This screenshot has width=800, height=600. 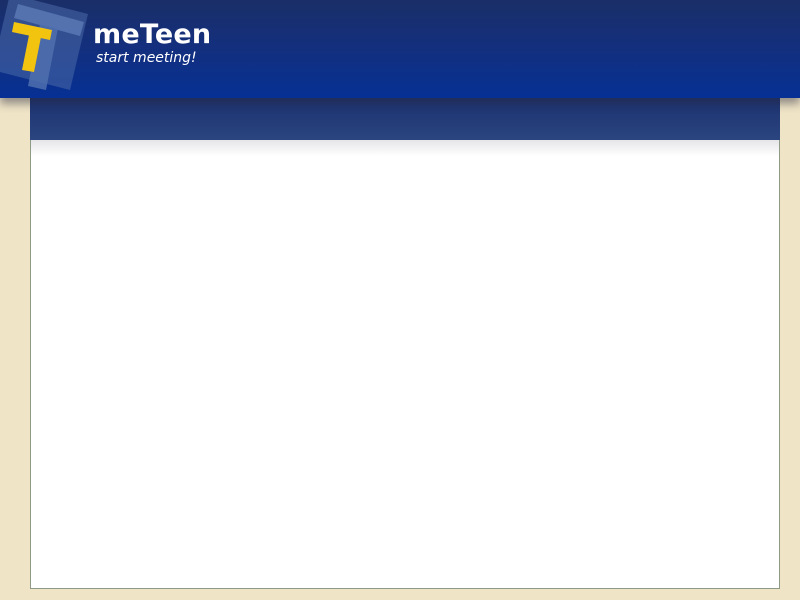 What do you see at coordinates (152, 35) in the screenshot?
I see `app-name: meTeen` at bounding box center [152, 35].